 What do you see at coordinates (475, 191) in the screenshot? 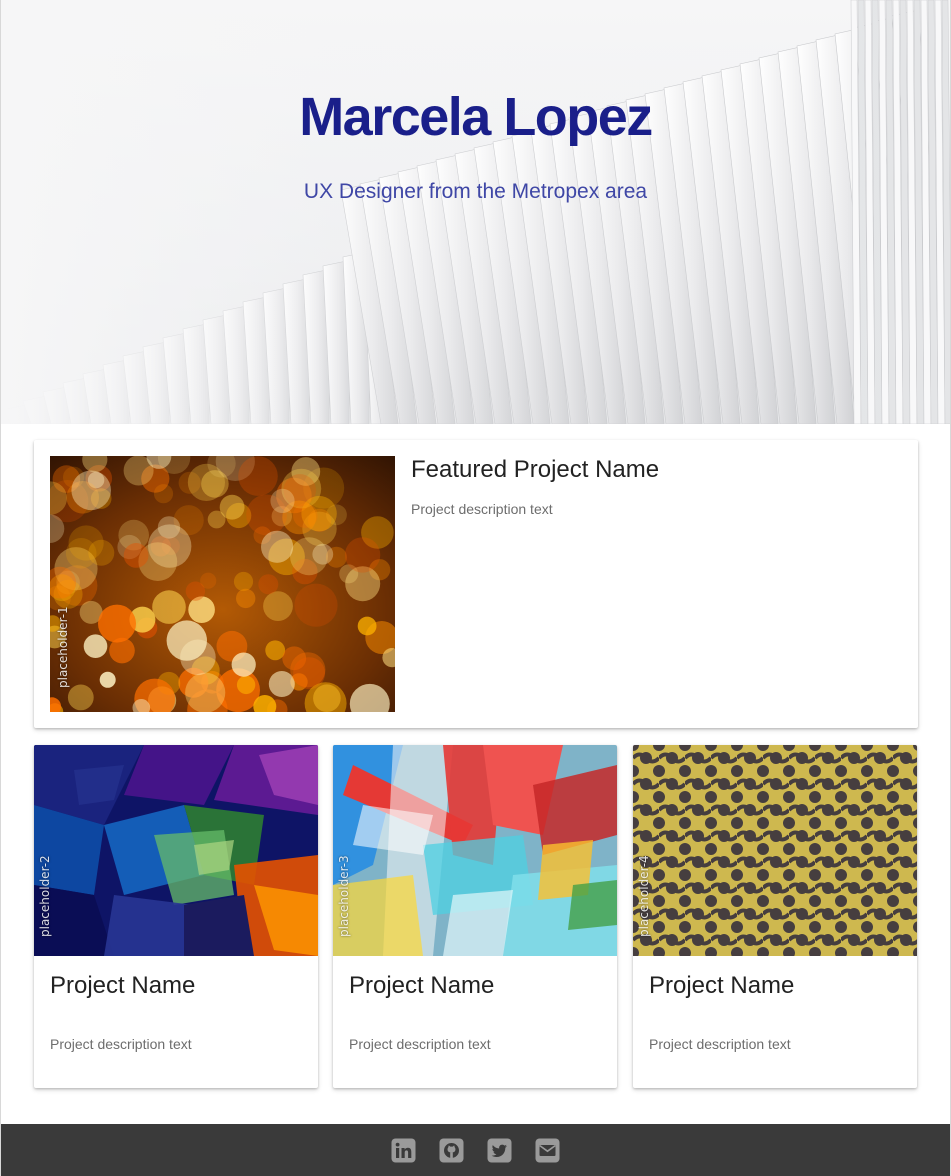
I see `hero-subtitle: UX Designer from the Metropex area` at bounding box center [475, 191].